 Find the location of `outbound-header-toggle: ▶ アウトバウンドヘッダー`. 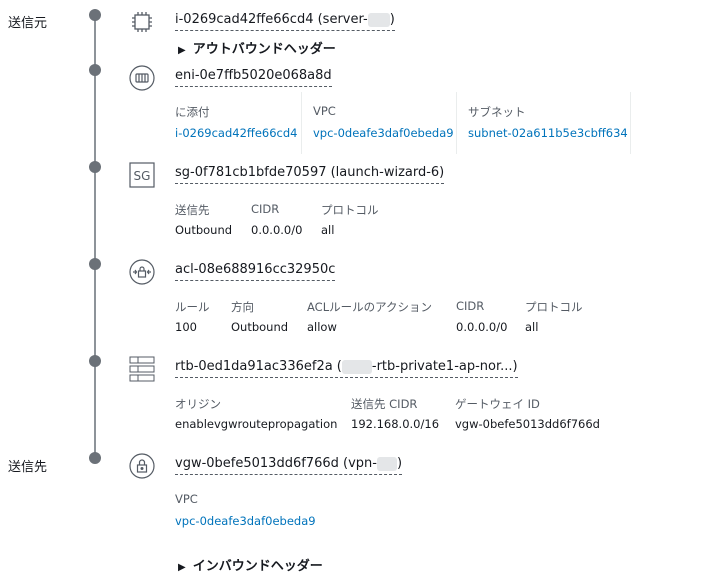

outbound-header-toggle: ▶ アウトバウンドヘッダー is located at coordinates (257, 47).